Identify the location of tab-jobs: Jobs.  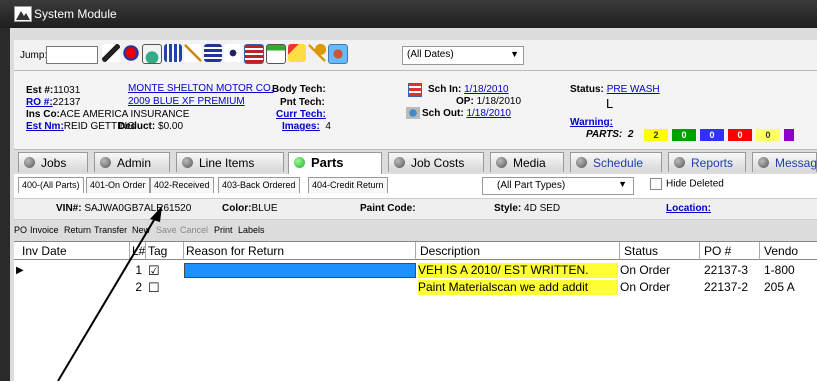
(53, 162).